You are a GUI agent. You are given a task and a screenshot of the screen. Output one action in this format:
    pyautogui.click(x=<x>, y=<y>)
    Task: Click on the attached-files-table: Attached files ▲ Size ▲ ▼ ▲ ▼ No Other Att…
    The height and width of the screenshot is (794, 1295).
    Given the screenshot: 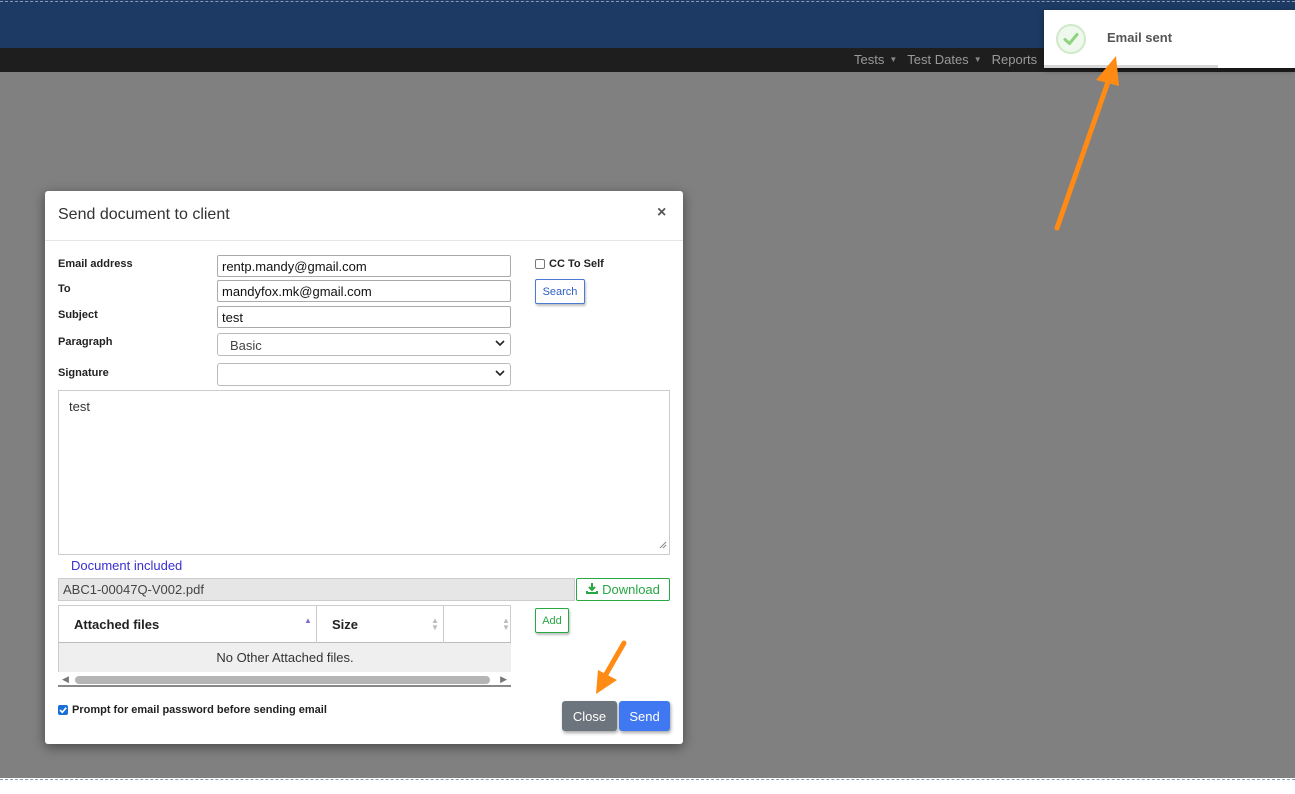 What is the action you would take?
    pyautogui.click(x=284, y=646)
    